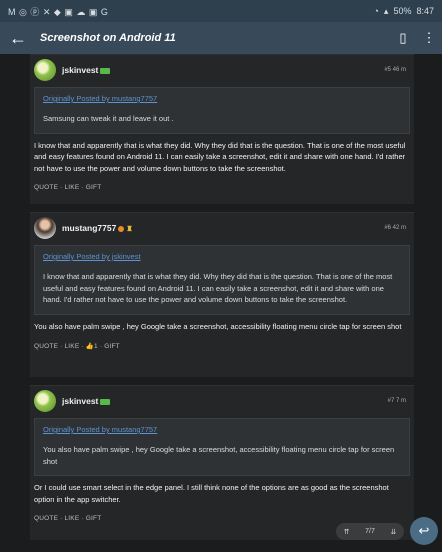  Describe the element at coordinates (222, 256) in the screenshot. I see `quote-source-link: Originally Posted by jskinvest` at that location.